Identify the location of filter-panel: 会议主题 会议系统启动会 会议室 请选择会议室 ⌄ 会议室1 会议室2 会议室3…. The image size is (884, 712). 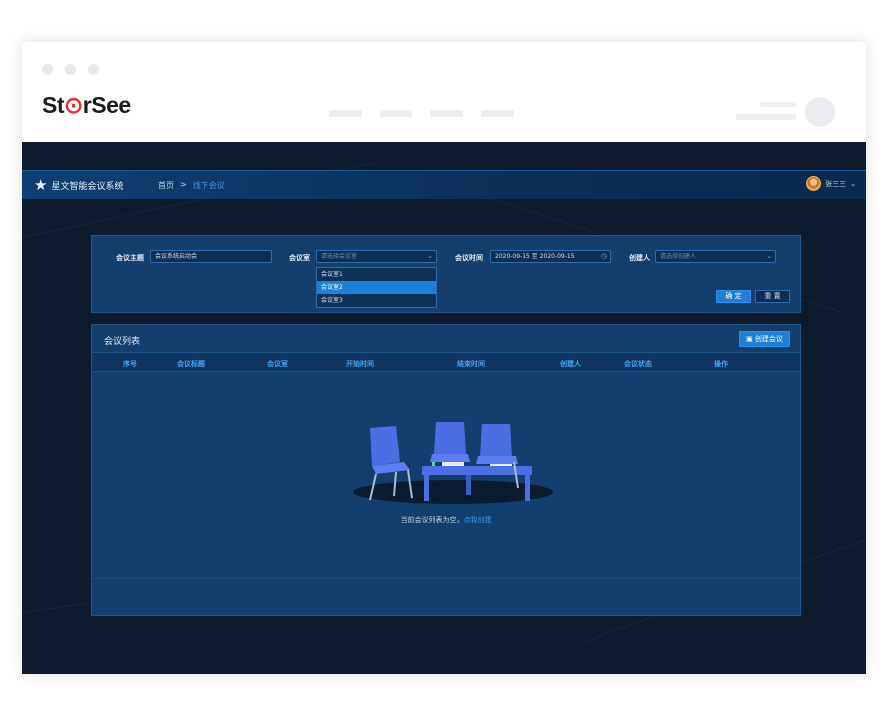
(446, 274).